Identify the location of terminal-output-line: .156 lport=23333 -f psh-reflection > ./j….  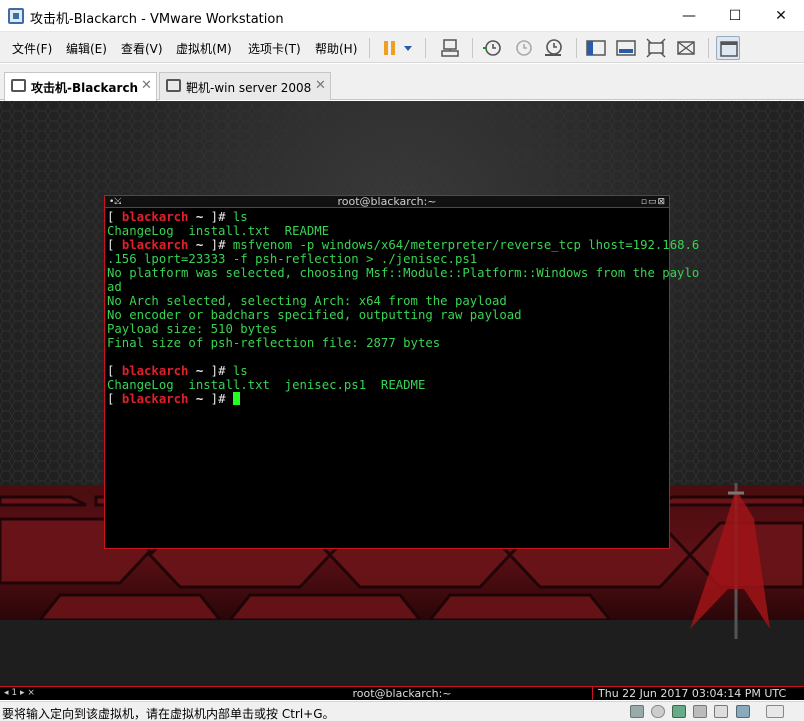
(292, 259).